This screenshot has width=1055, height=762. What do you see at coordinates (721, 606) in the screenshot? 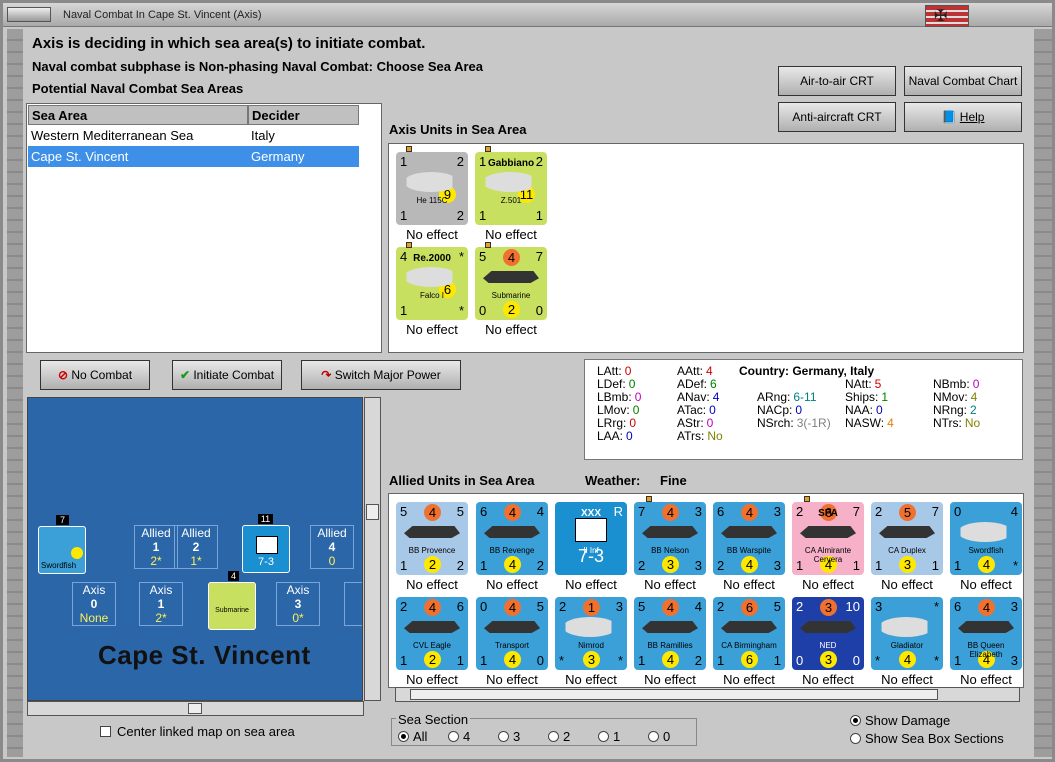
I see `unit-value: 2` at bounding box center [721, 606].